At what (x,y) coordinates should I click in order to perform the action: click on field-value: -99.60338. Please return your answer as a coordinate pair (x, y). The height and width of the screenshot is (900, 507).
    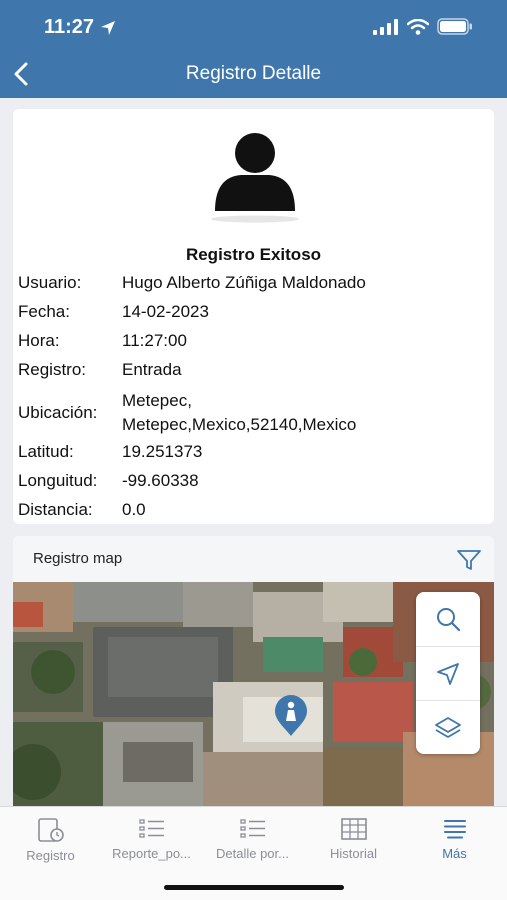
    Looking at the image, I should click on (160, 480).